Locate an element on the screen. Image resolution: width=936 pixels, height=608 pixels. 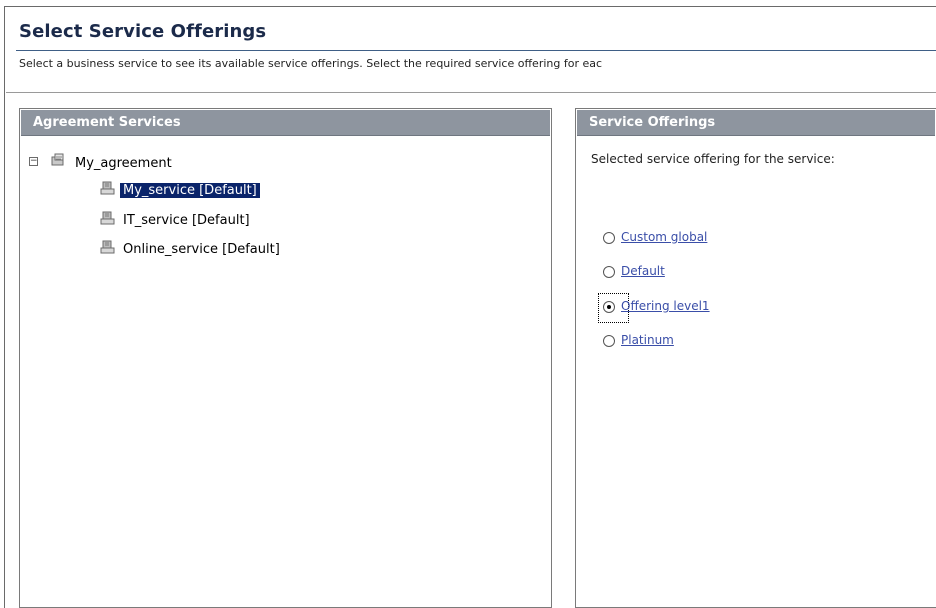
collapse-icon: − is located at coordinates (33, 161).